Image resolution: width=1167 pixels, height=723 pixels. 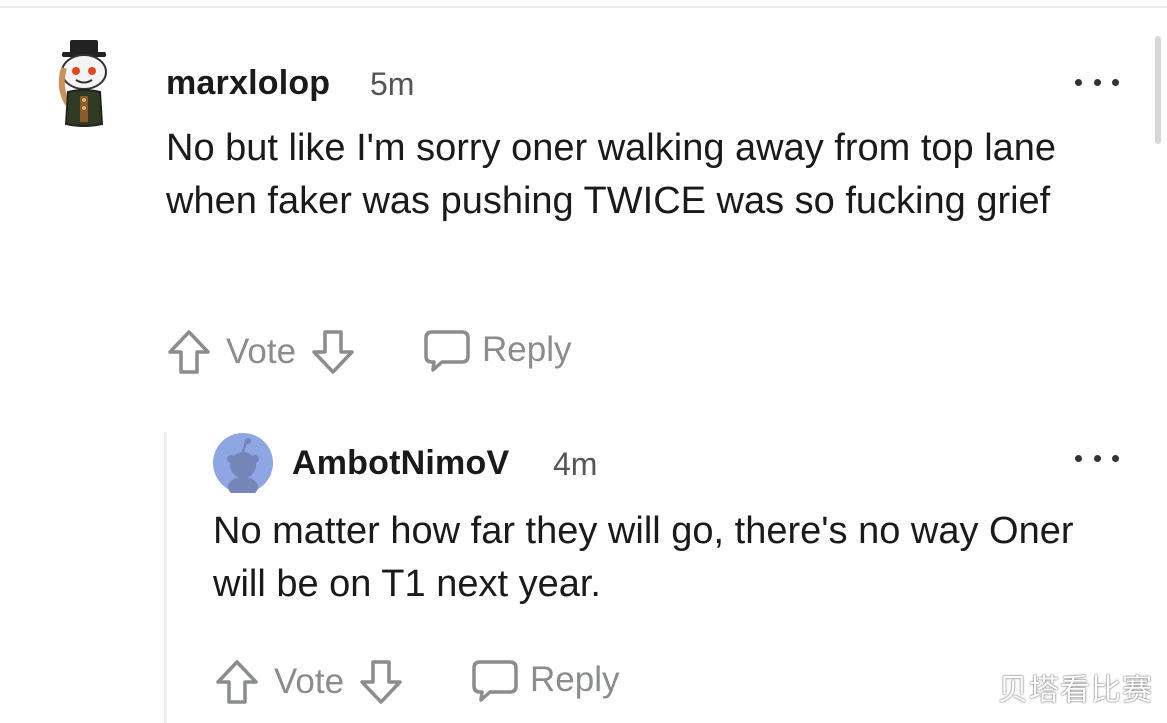 What do you see at coordinates (248, 83) in the screenshot?
I see `username: marxlolop` at bounding box center [248, 83].